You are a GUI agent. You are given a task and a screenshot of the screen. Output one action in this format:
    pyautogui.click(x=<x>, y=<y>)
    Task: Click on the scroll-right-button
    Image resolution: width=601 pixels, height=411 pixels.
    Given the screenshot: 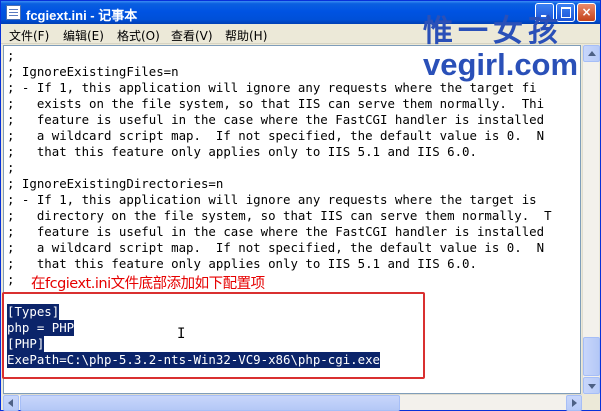 What is the action you would take?
    pyautogui.click(x=574, y=403)
    